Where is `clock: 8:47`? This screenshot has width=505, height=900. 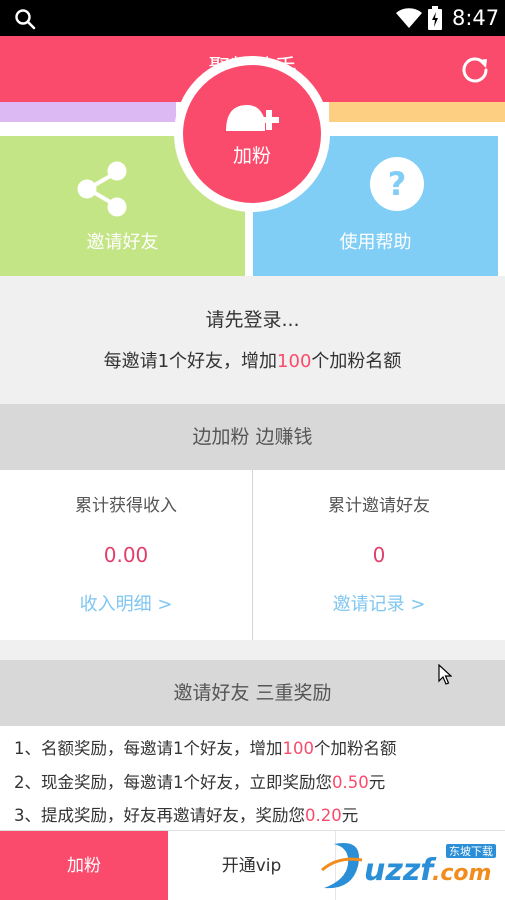 clock: 8:47 is located at coordinates (476, 18).